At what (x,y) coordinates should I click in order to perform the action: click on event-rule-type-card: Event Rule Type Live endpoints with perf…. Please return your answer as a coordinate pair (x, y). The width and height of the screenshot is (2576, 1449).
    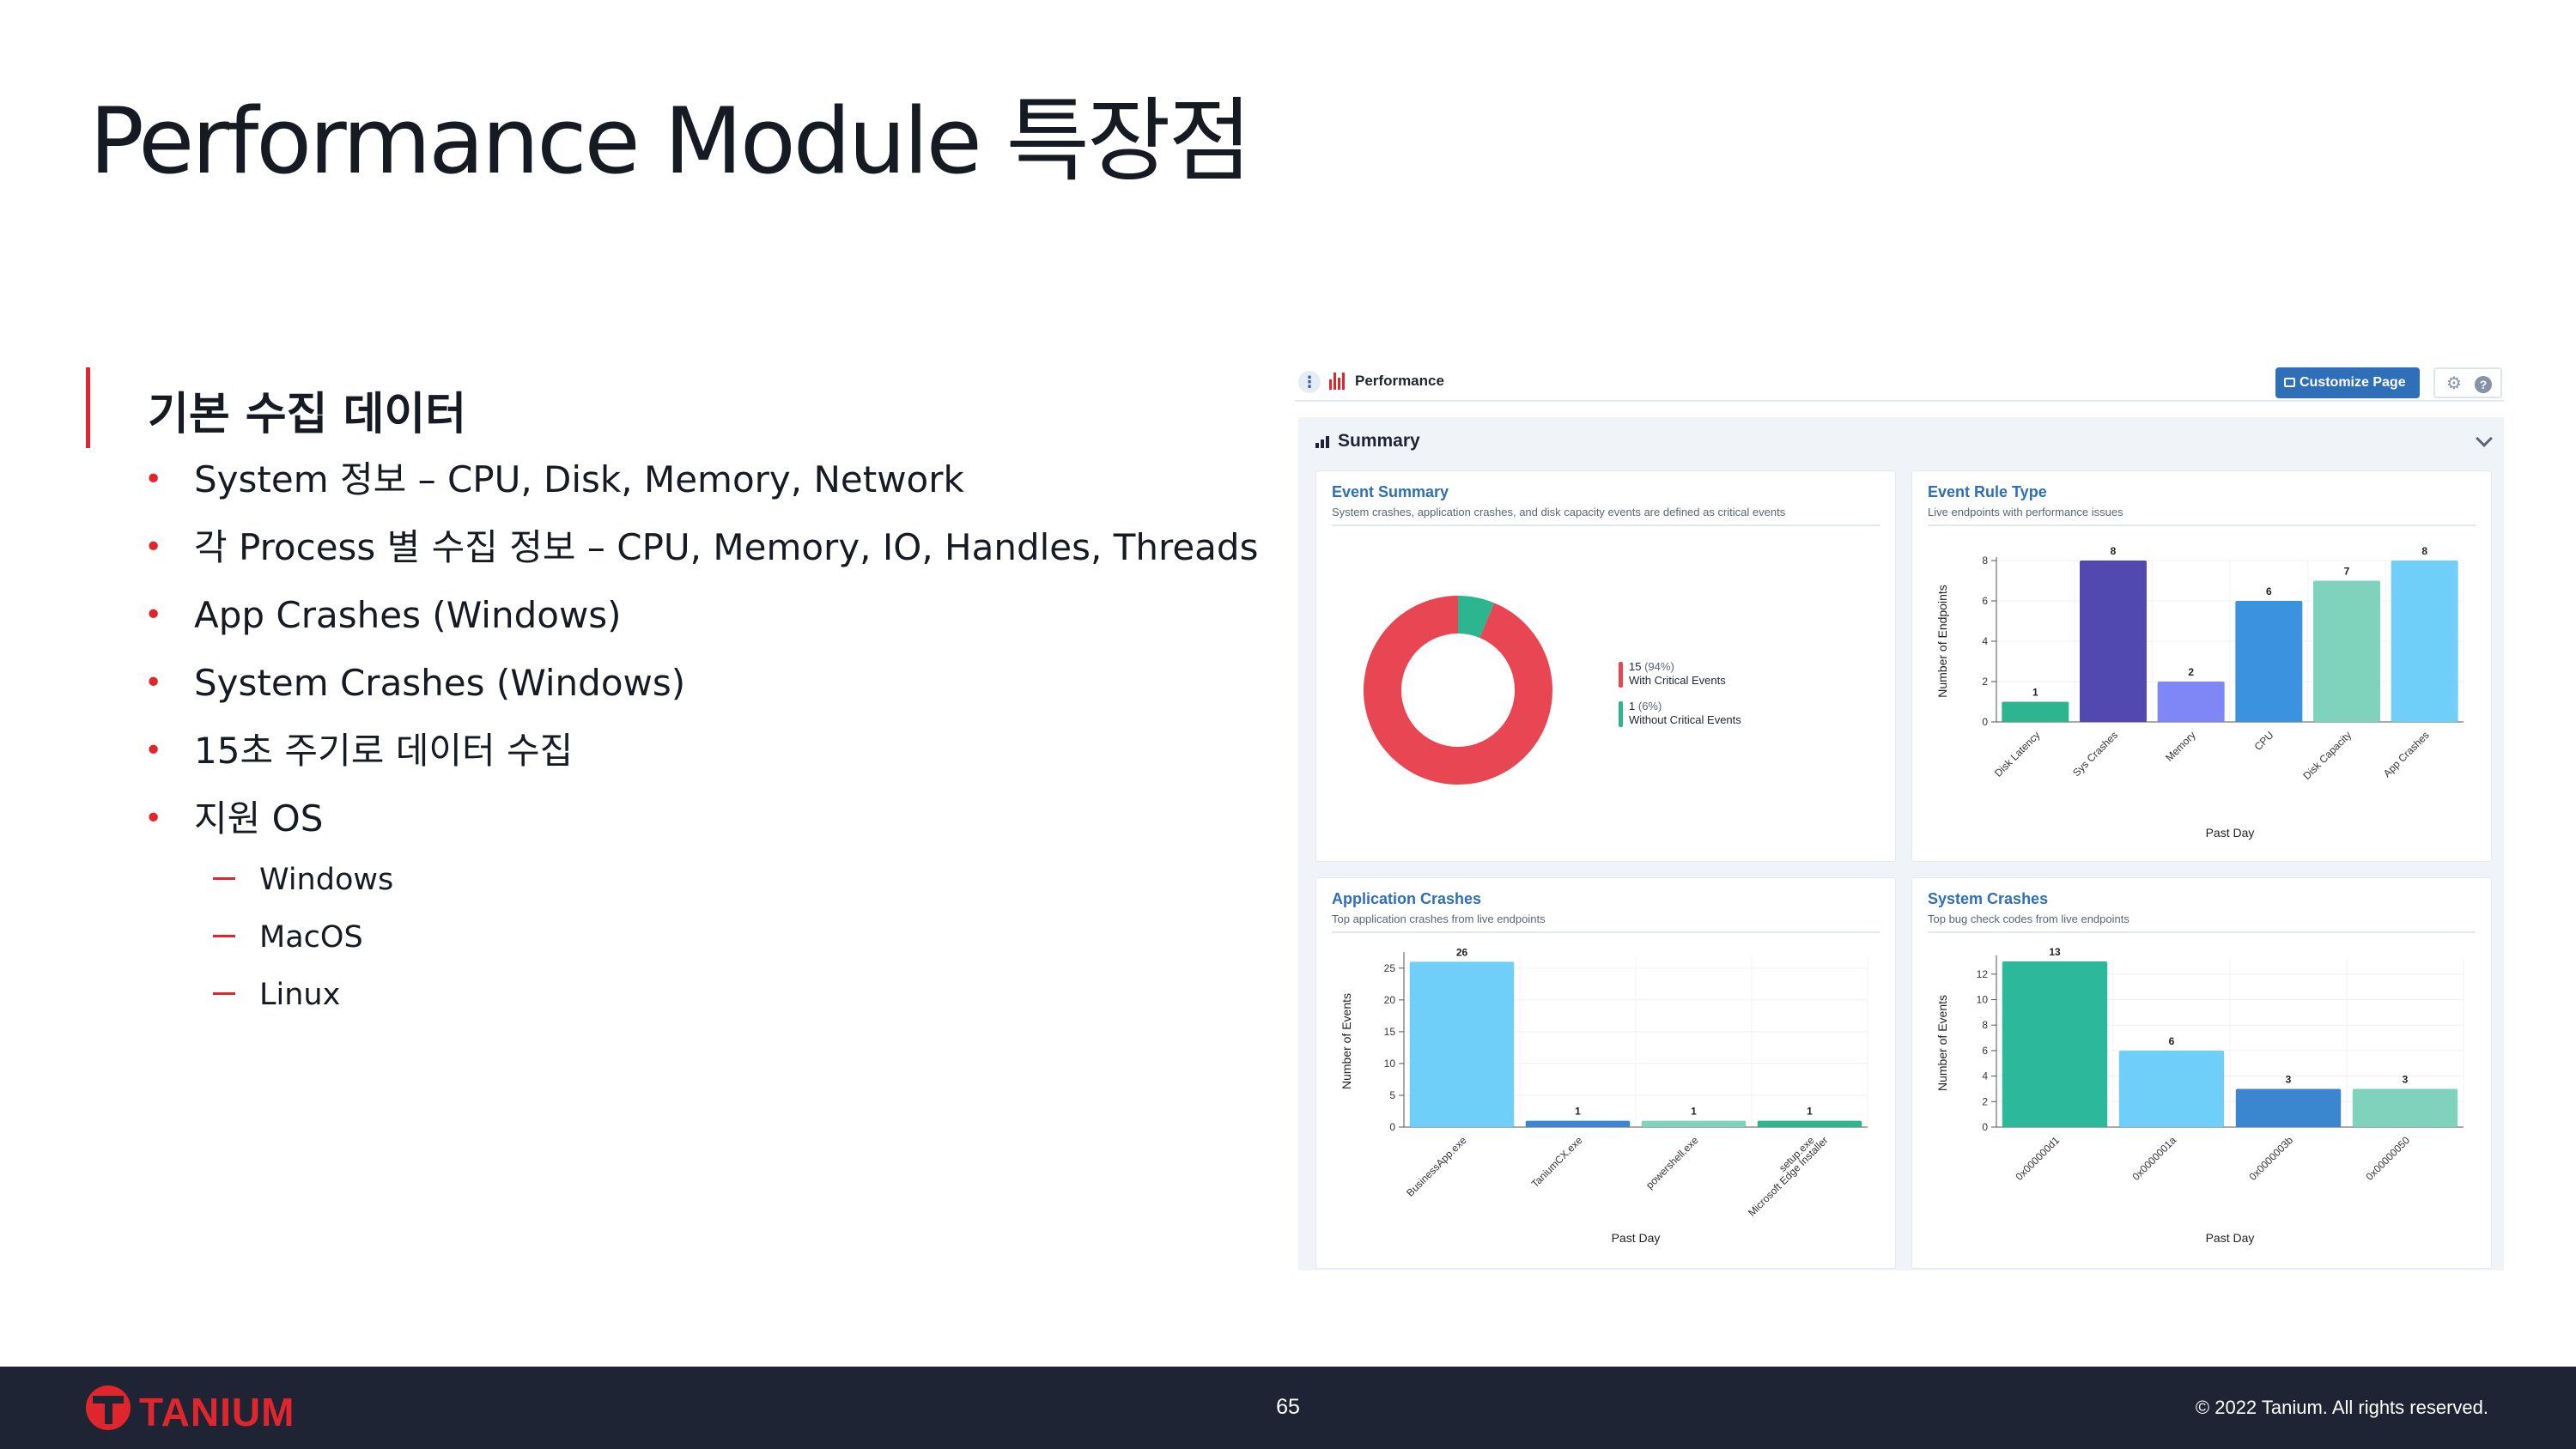
    Looking at the image, I should click on (2201, 666).